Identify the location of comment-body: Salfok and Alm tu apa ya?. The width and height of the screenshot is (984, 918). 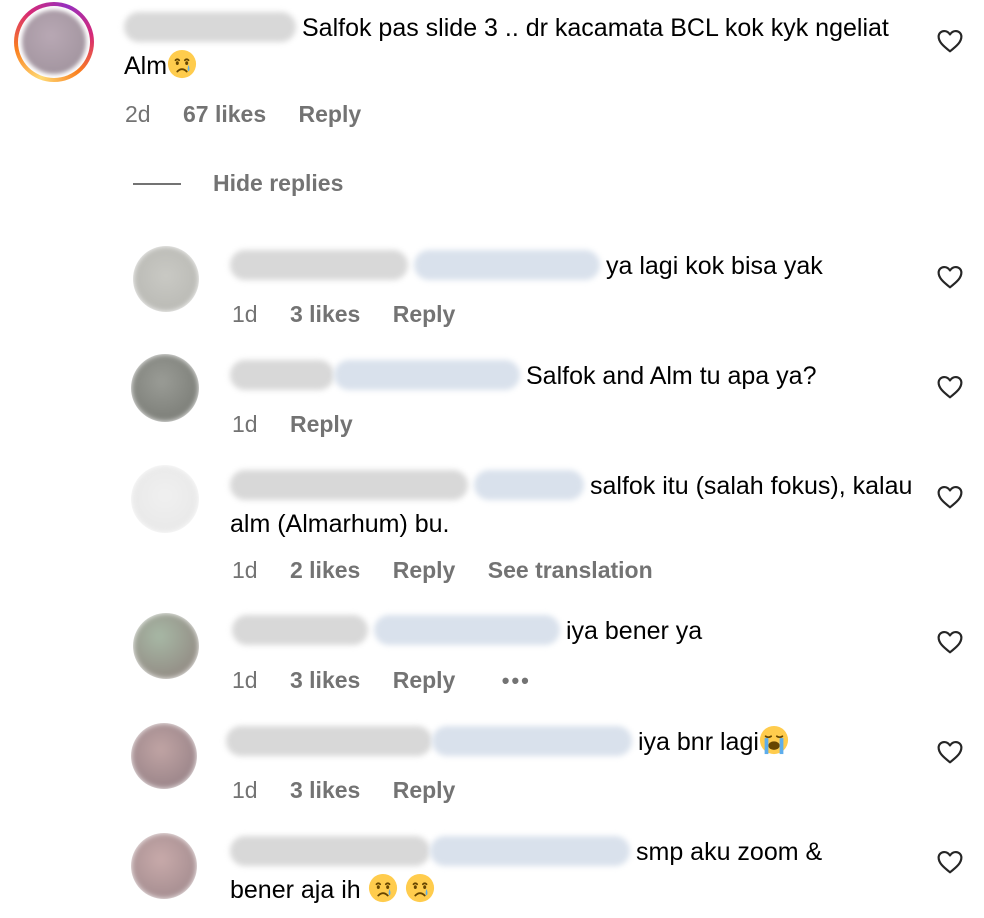
(575, 376).